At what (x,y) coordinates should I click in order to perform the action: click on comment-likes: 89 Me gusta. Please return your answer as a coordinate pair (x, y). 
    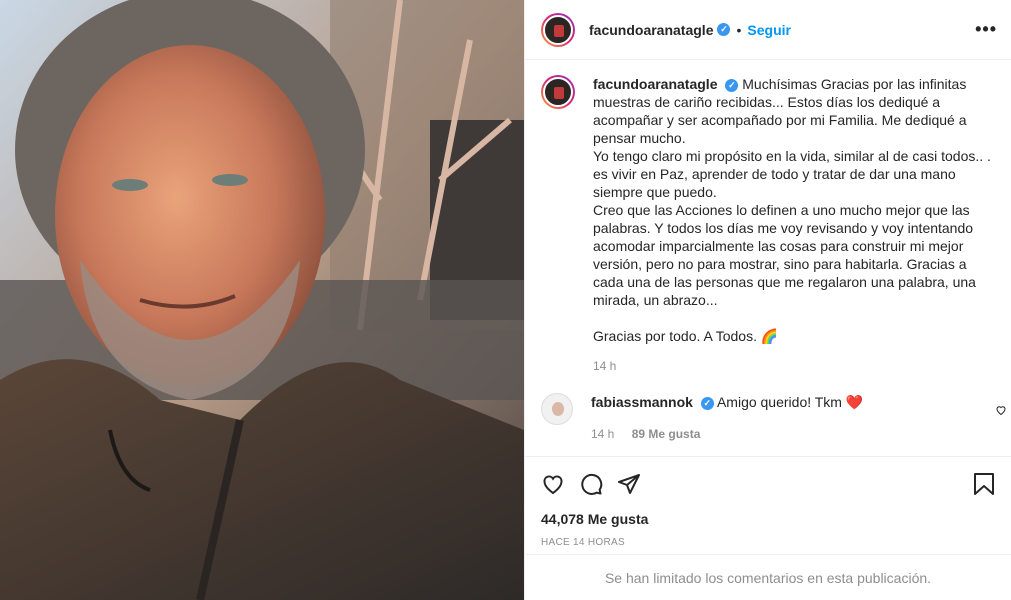
    Looking at the image, I should click on (666, 434).